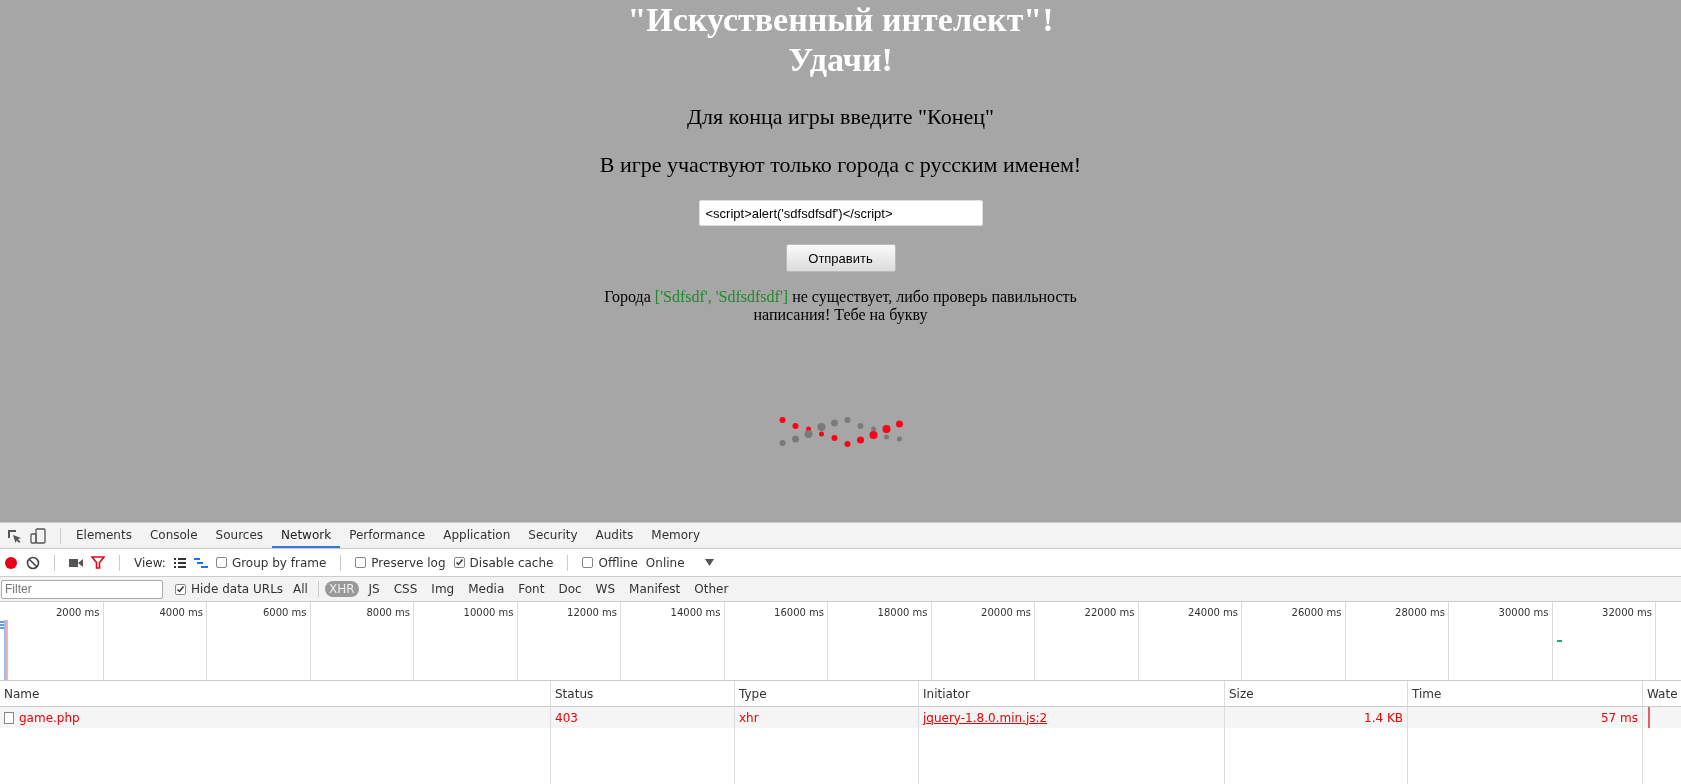  What do you see at coordinates (179, 562) in the screenshot?
I see `list-view-icon` at bounding box center [179, 562].